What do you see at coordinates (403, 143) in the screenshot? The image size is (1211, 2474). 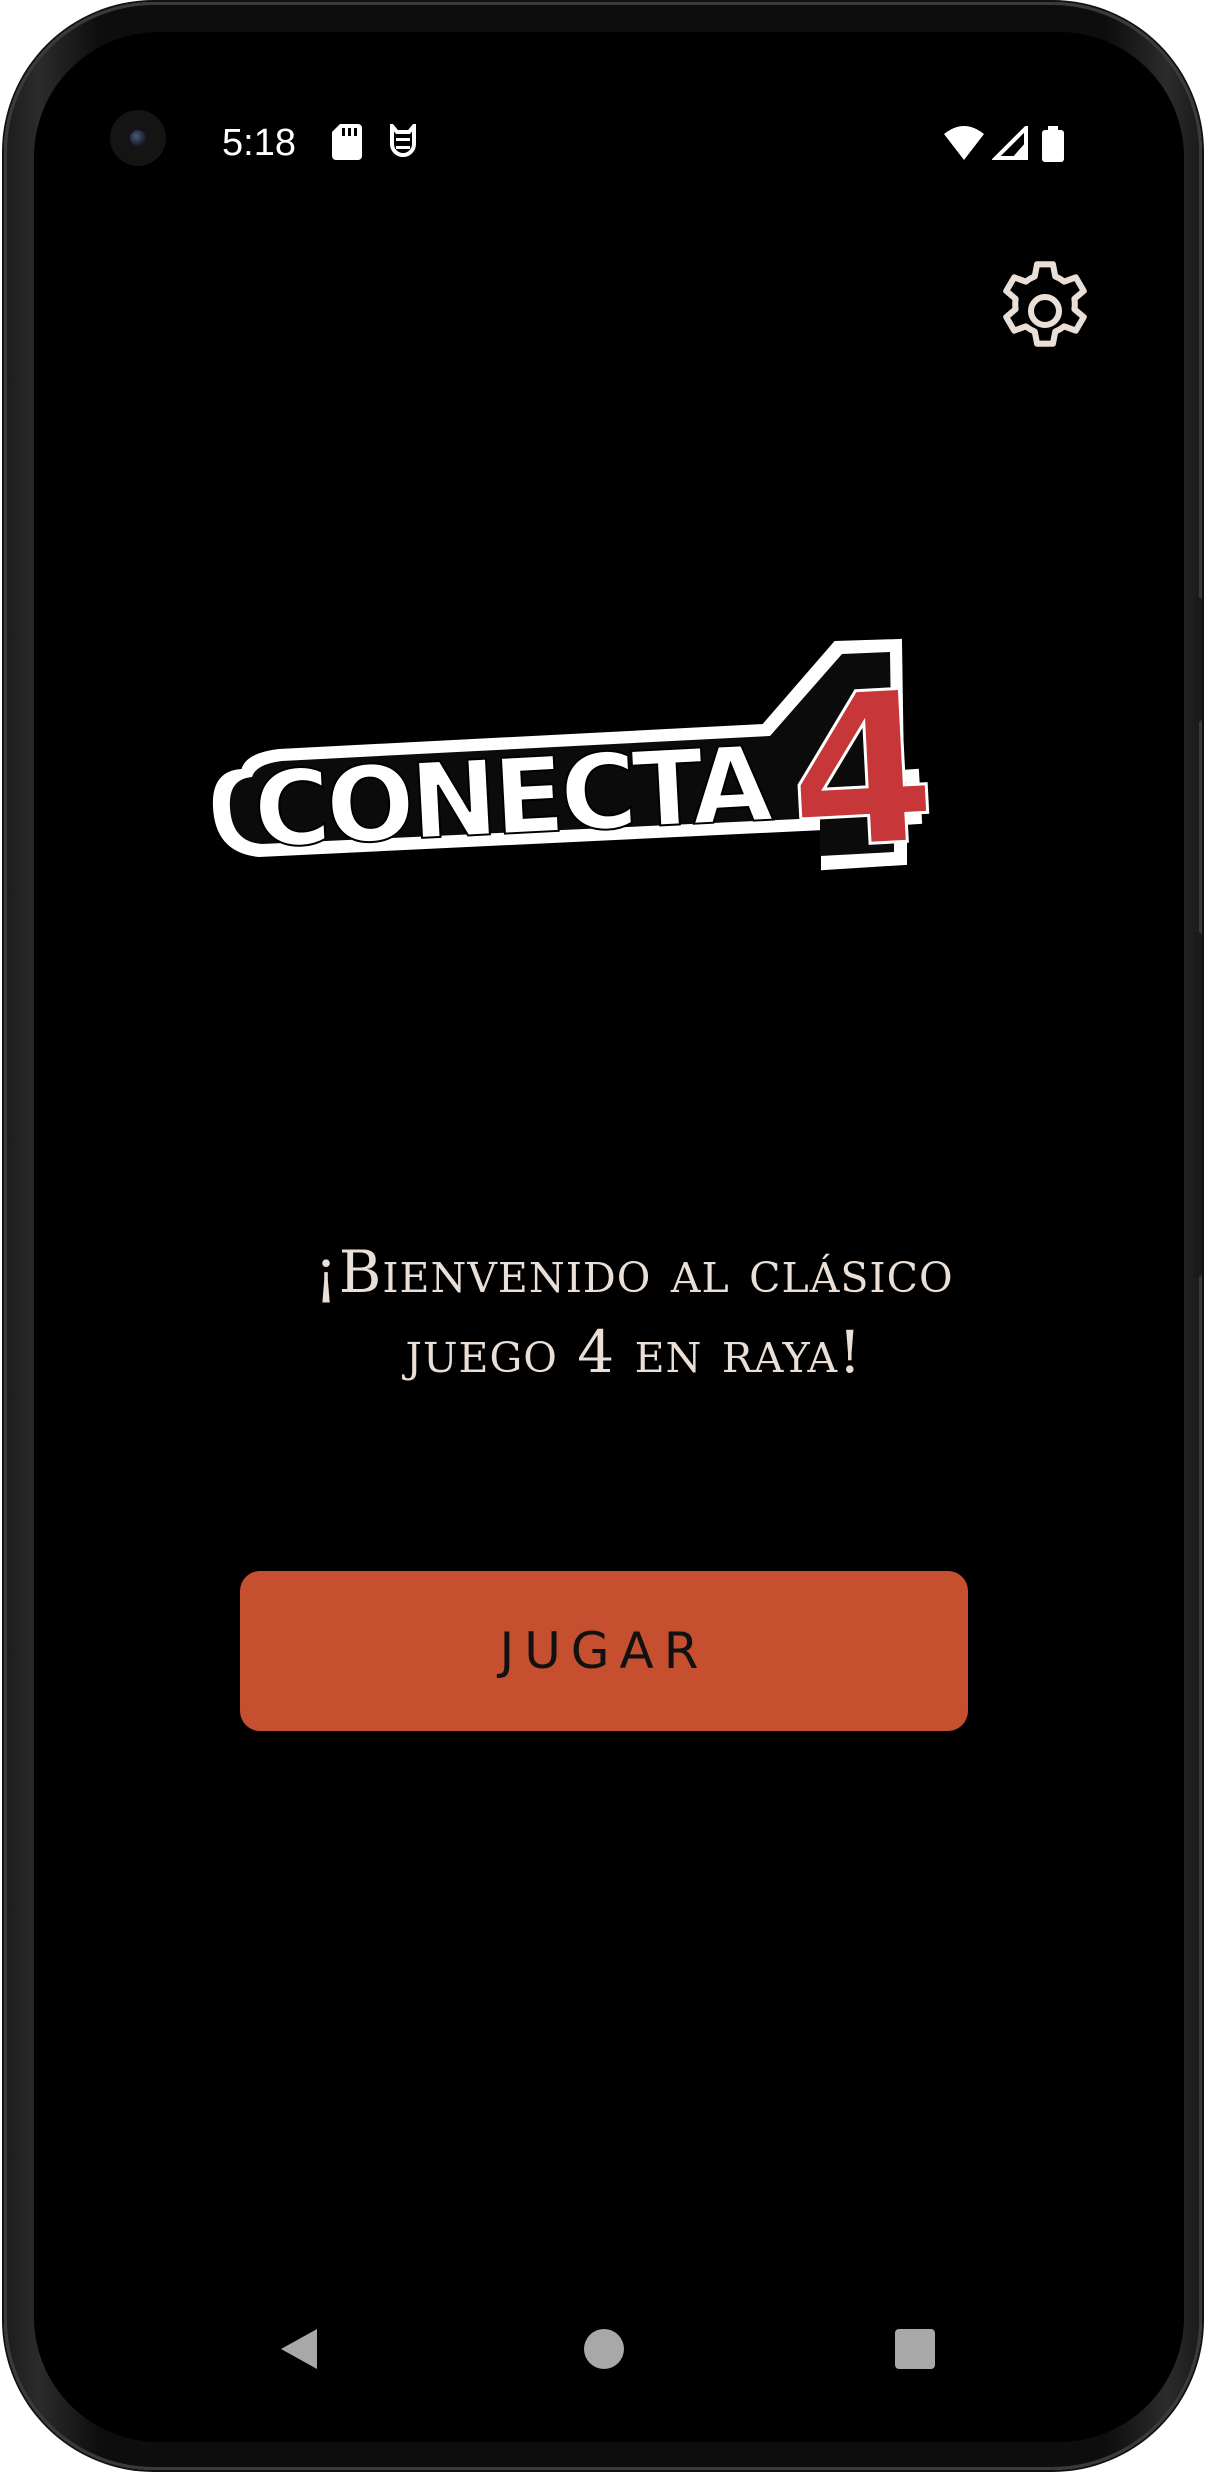 I see `android-debug-icon` at bounding box center [403, 143].